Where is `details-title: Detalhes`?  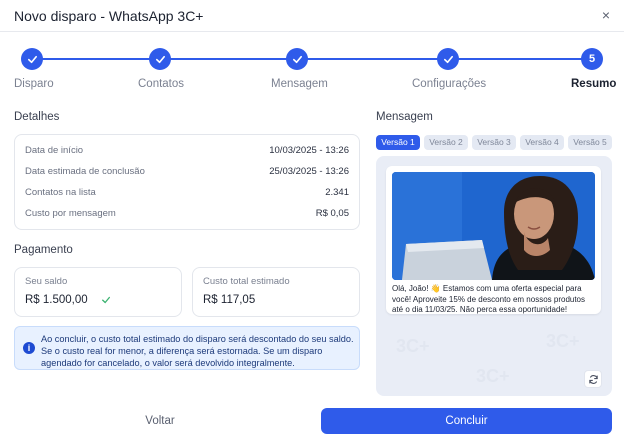 details-title: Detalhes is located at coordinates (37, 117).